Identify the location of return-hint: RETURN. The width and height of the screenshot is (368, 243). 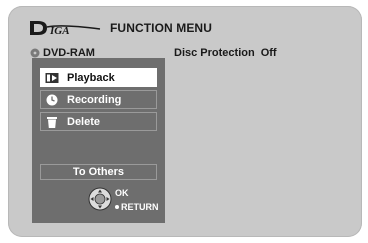
(137, 207).